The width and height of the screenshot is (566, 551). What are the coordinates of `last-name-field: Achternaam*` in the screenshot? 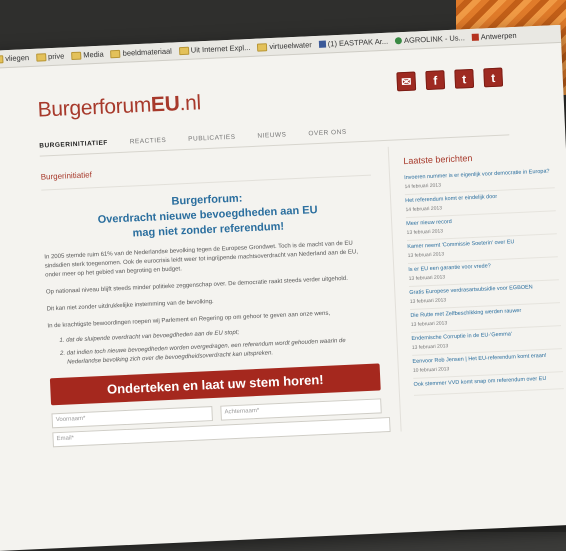 It's located at (301, 409).